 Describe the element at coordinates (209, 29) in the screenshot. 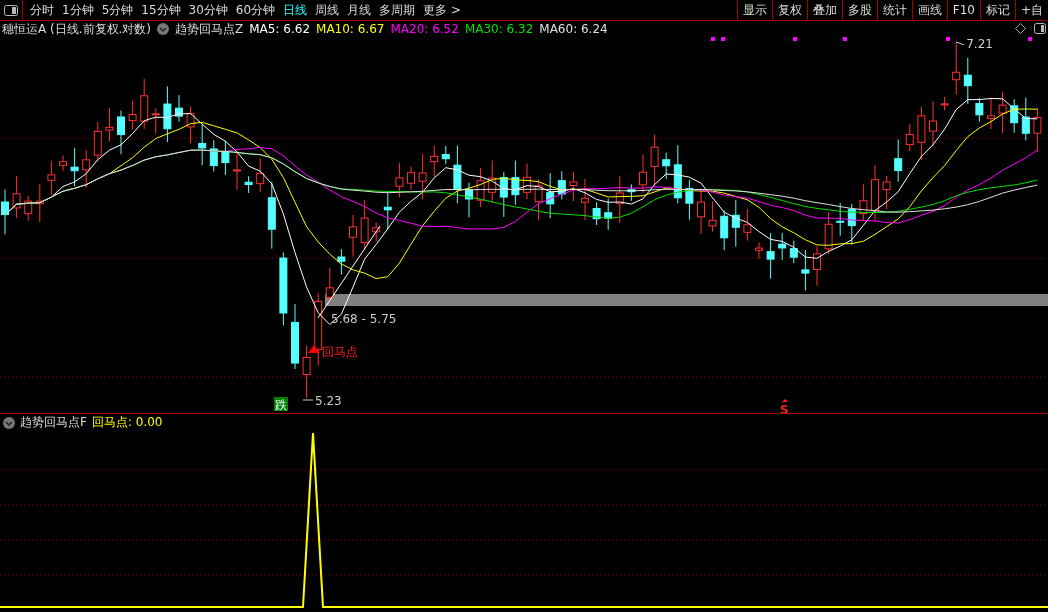

I see `indicator-name: 趋势回马点Z` at that location.